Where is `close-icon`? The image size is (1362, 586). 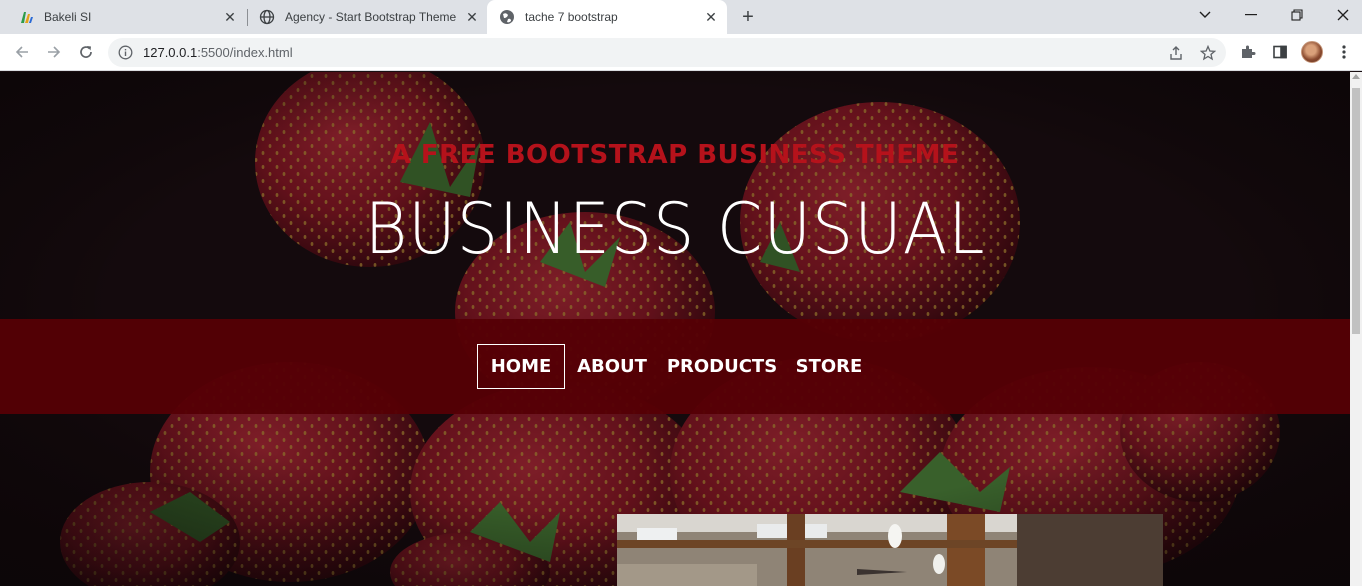 close-icon is located at coordinates (1343, 15).